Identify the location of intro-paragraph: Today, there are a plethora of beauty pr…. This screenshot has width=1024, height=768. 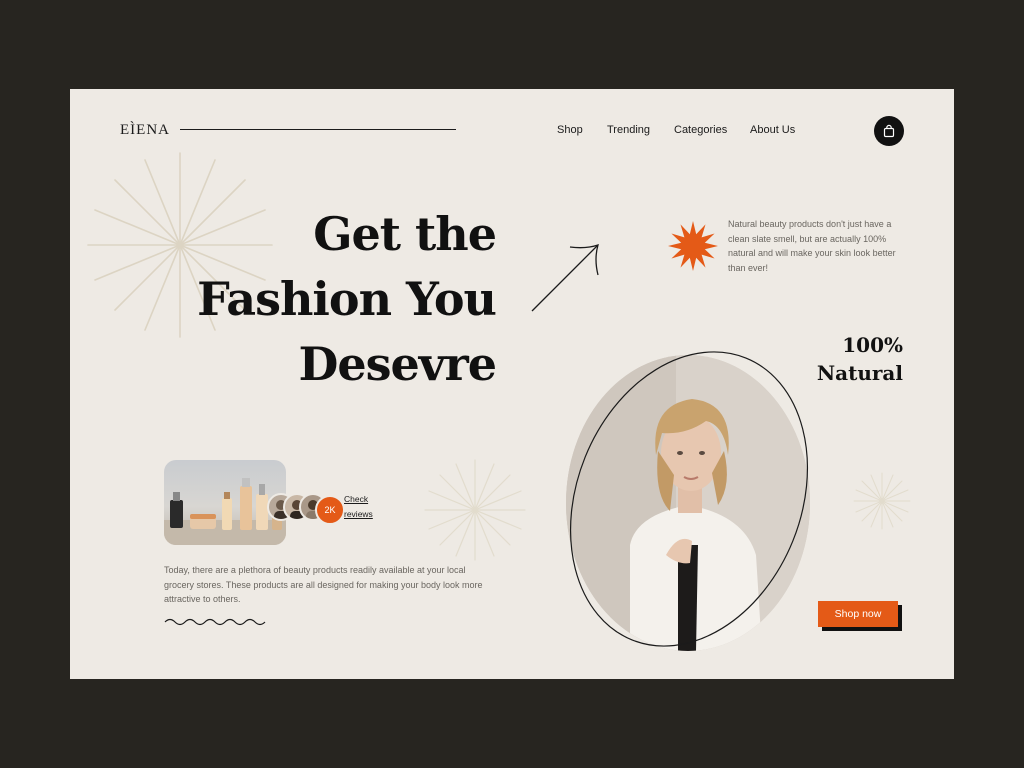
(323, 584).